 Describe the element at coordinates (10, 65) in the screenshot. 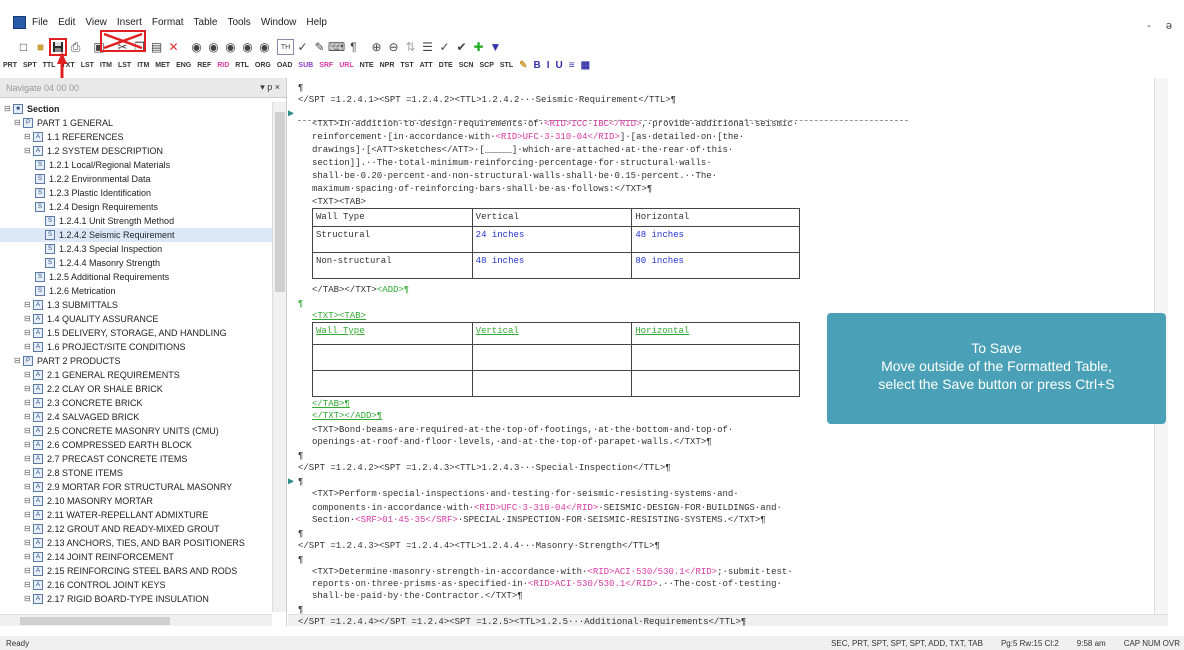

I see `tag-button-prt-0: PRT` at that location.